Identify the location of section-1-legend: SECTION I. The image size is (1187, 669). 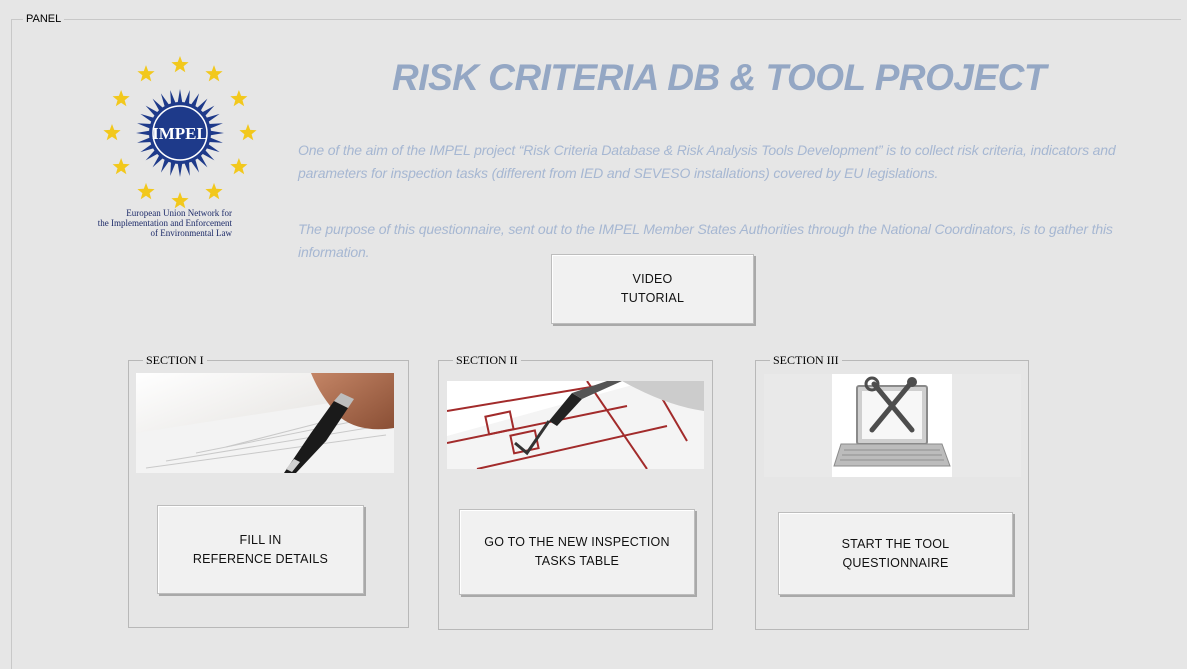
(175, 360).